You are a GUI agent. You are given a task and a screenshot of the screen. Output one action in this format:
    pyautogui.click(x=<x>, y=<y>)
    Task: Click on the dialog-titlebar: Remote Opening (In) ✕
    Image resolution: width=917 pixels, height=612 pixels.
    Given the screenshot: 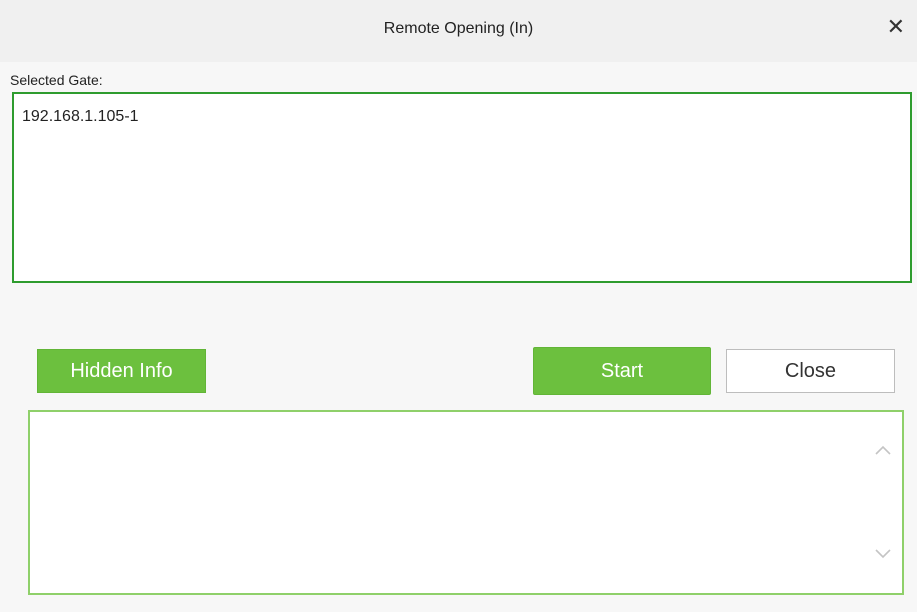 What is the action you would take?
    pyautogui.click(x=458, y=31)
    